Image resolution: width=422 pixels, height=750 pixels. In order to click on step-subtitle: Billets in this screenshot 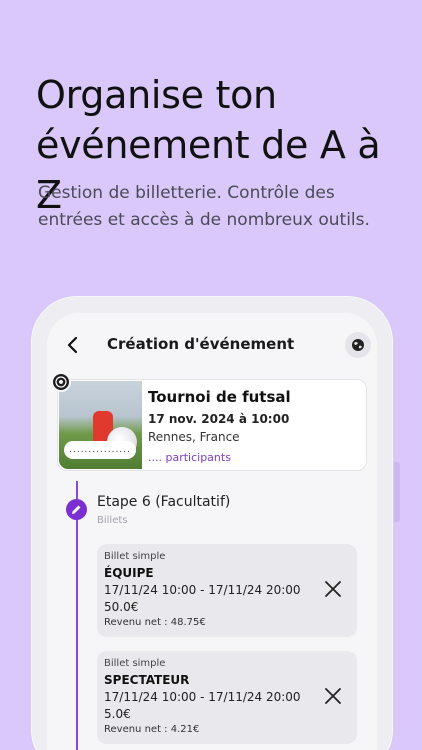, I will do `click(112, 520)`.